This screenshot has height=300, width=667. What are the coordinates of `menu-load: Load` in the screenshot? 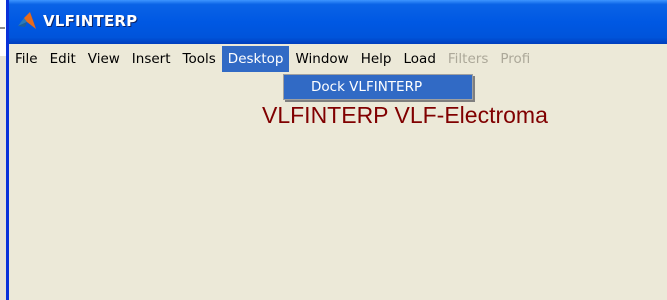 It's located at (420, 59).